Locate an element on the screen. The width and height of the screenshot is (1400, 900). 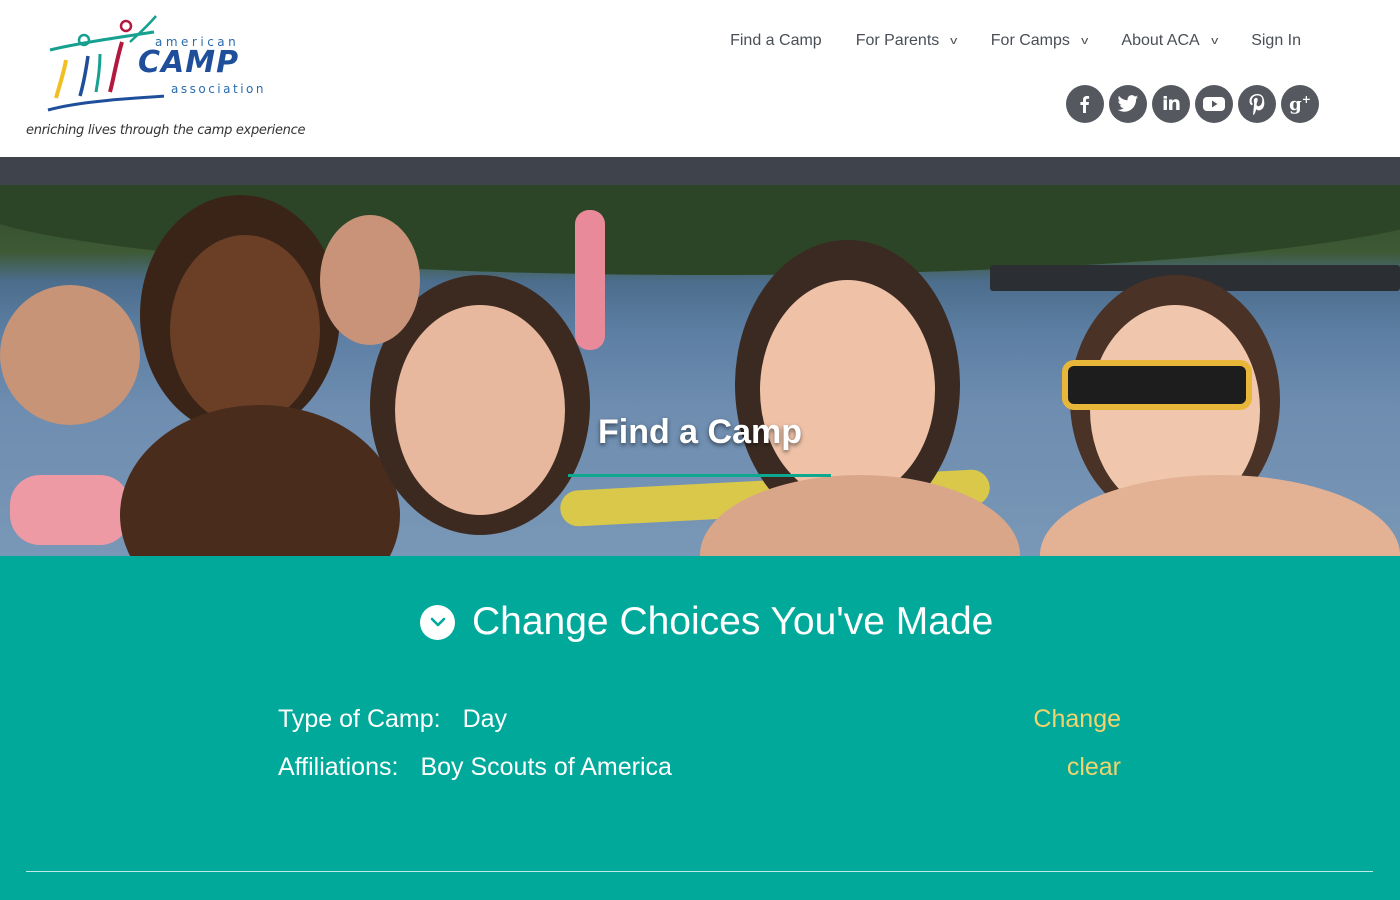
choices-title: Change Choices You've Made is located at coordinates (733, 621).